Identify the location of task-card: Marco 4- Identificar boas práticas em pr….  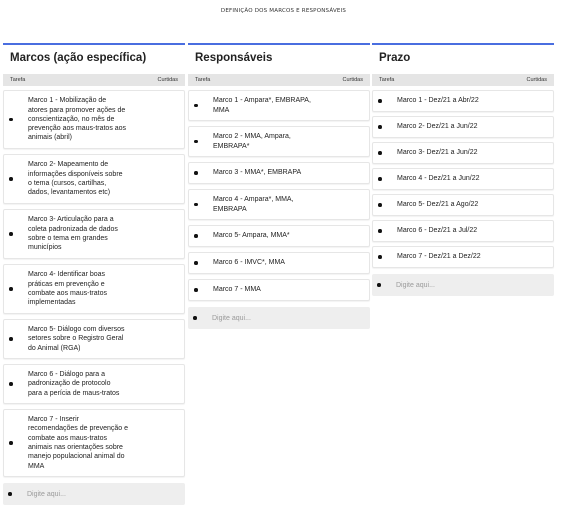
(94, 289).